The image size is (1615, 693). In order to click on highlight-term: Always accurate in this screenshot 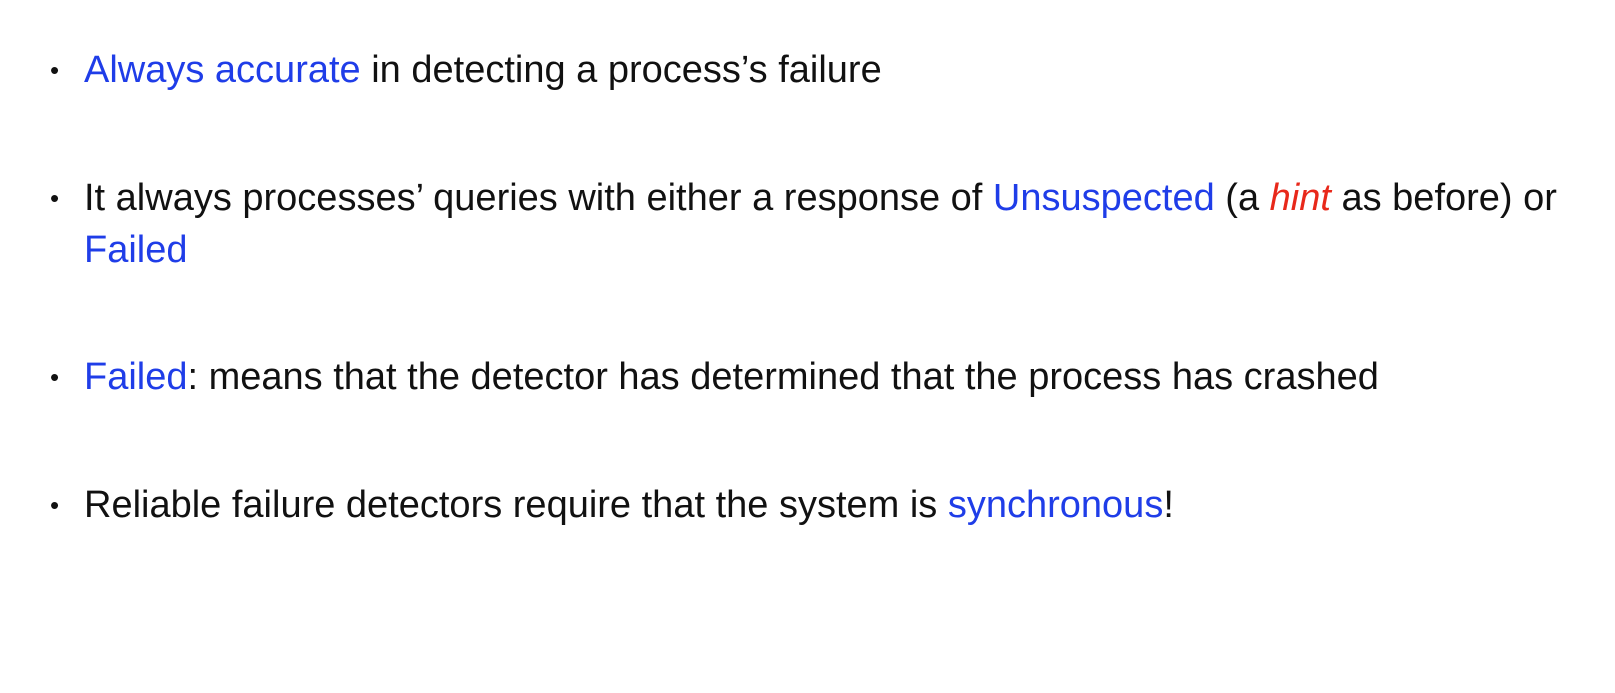, I will do `click(222, 70)`.